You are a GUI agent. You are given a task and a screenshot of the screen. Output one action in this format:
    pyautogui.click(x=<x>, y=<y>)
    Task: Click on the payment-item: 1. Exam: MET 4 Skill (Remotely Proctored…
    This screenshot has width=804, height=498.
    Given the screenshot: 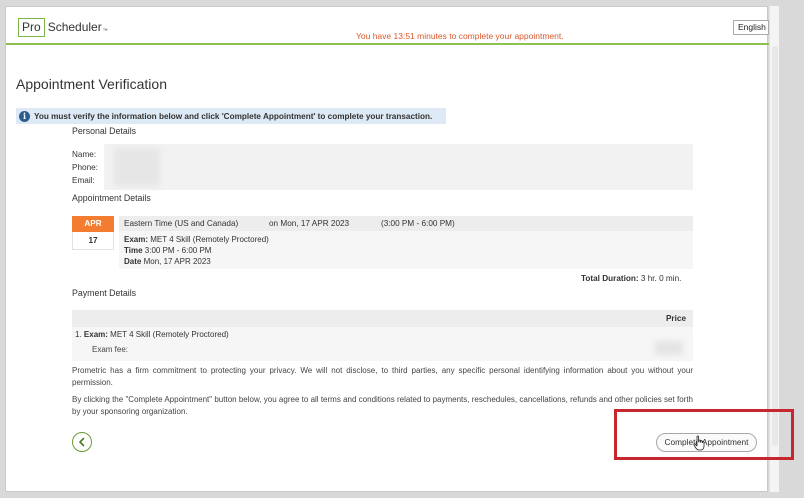 What is the action you would take?
    pyautogui.click(x=152, y=334)
    